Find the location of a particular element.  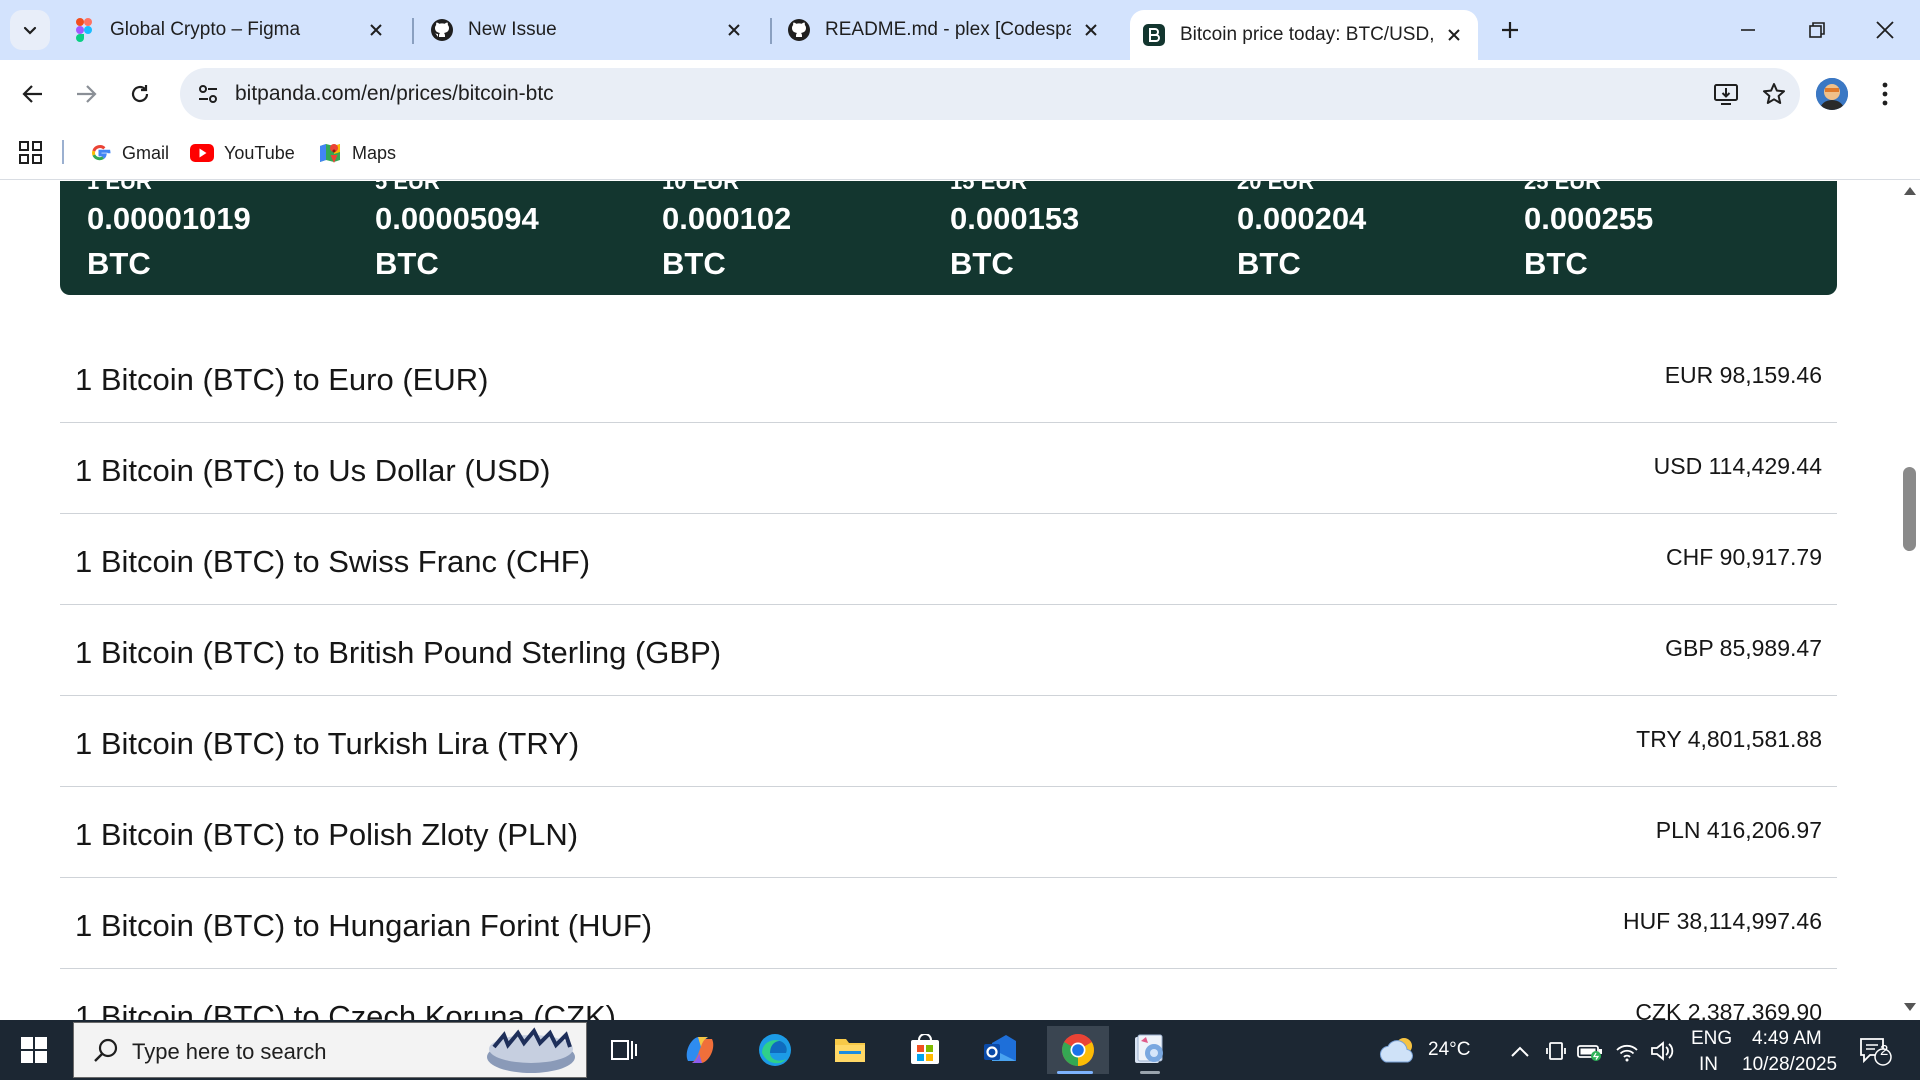

url-text: bitpanda.com/en/prices/bitcoin-btc is located at coordinates (394, 94).